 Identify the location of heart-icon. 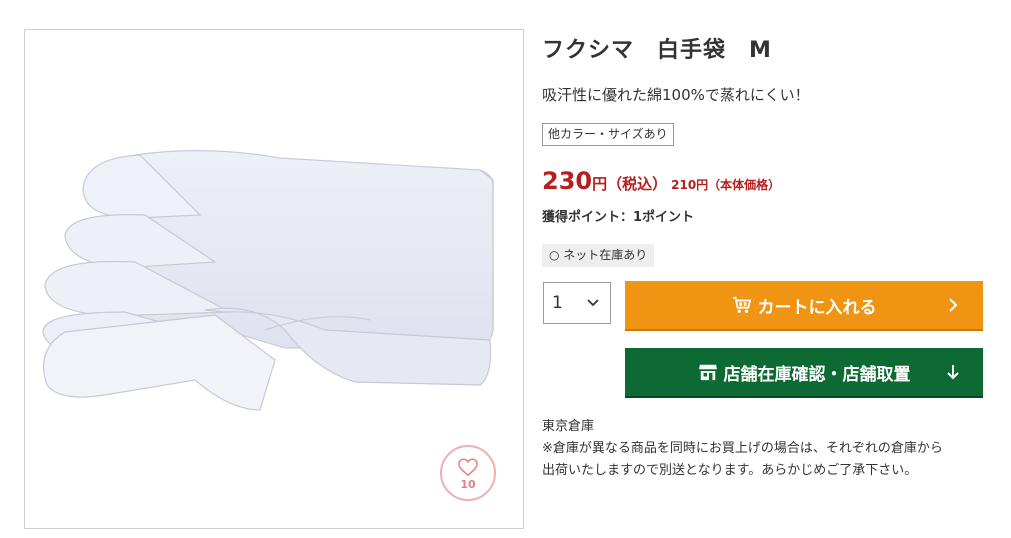
(468, 467).